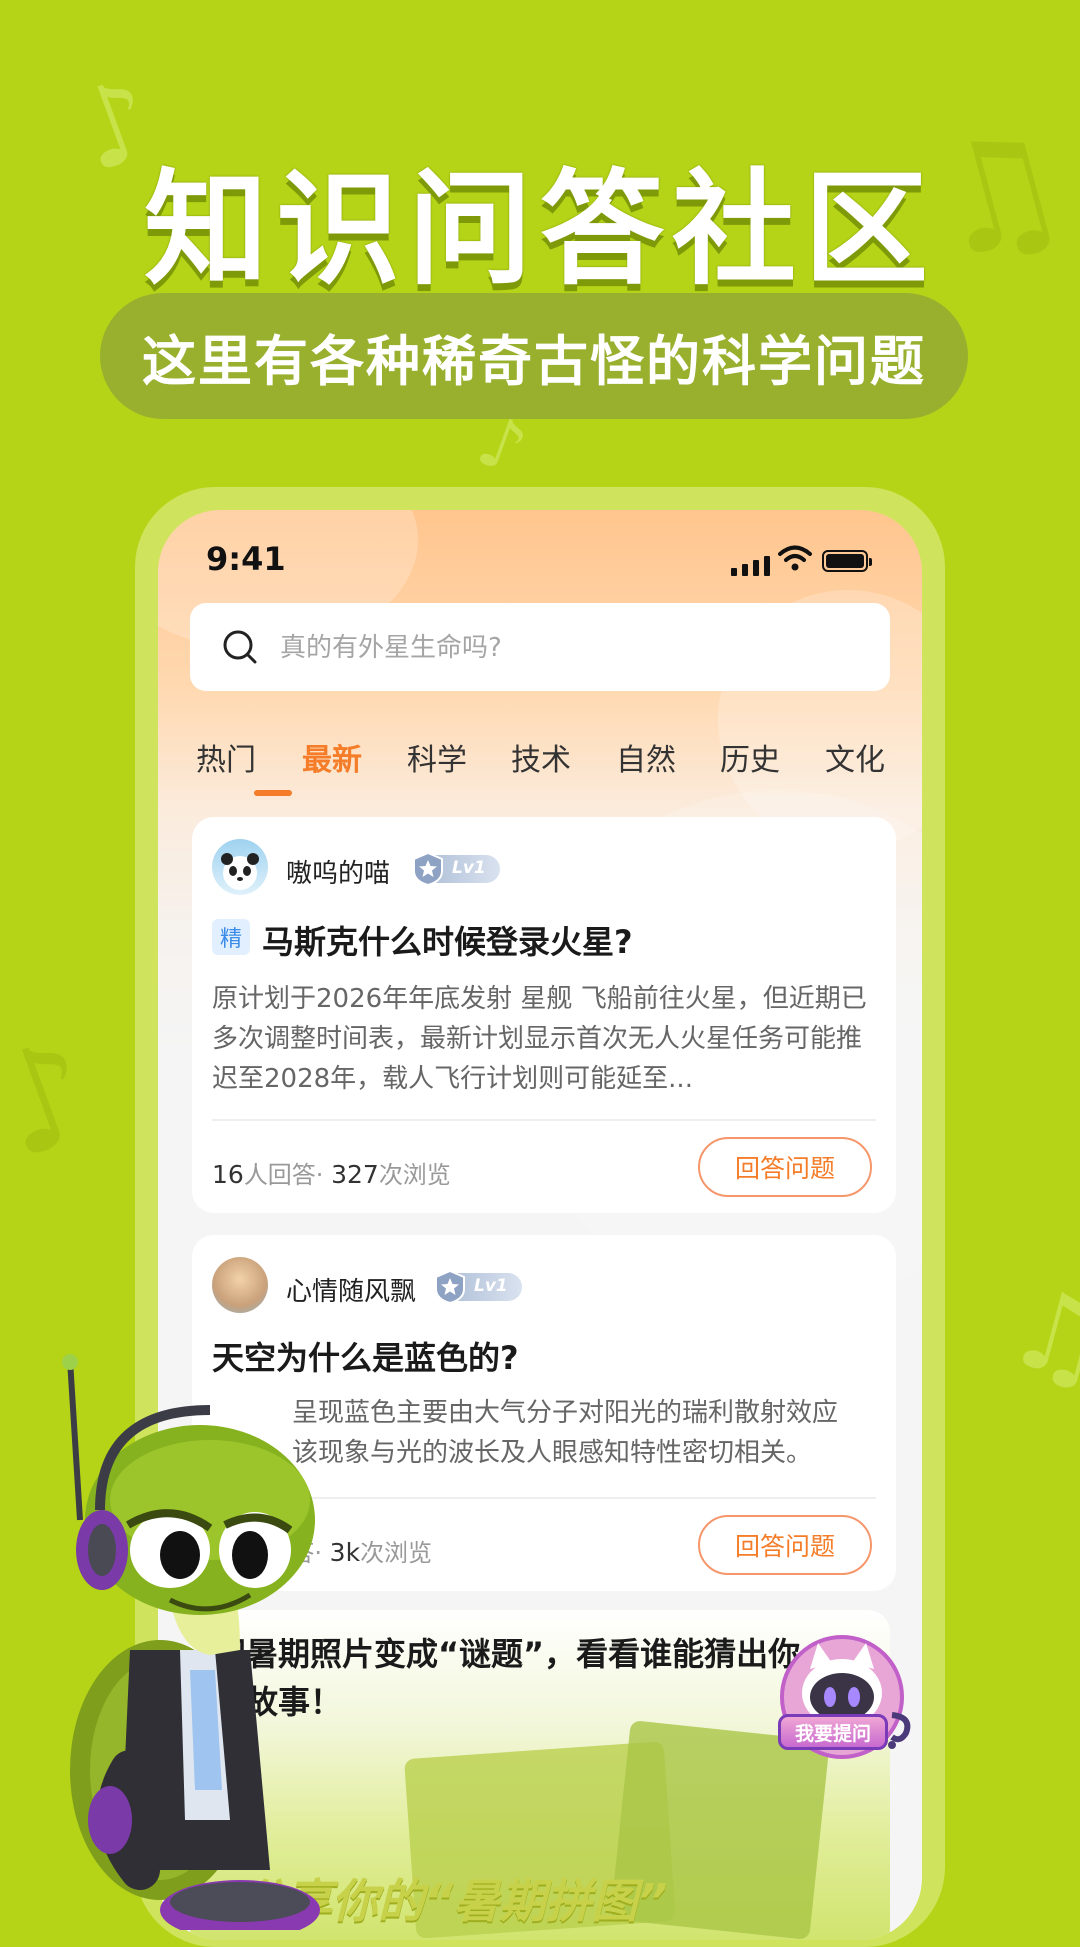  What do you see at coordinates (539, 230) in the screenshot?
I see `hero-title: 知识问答社区` at bounding box center [539, 230].